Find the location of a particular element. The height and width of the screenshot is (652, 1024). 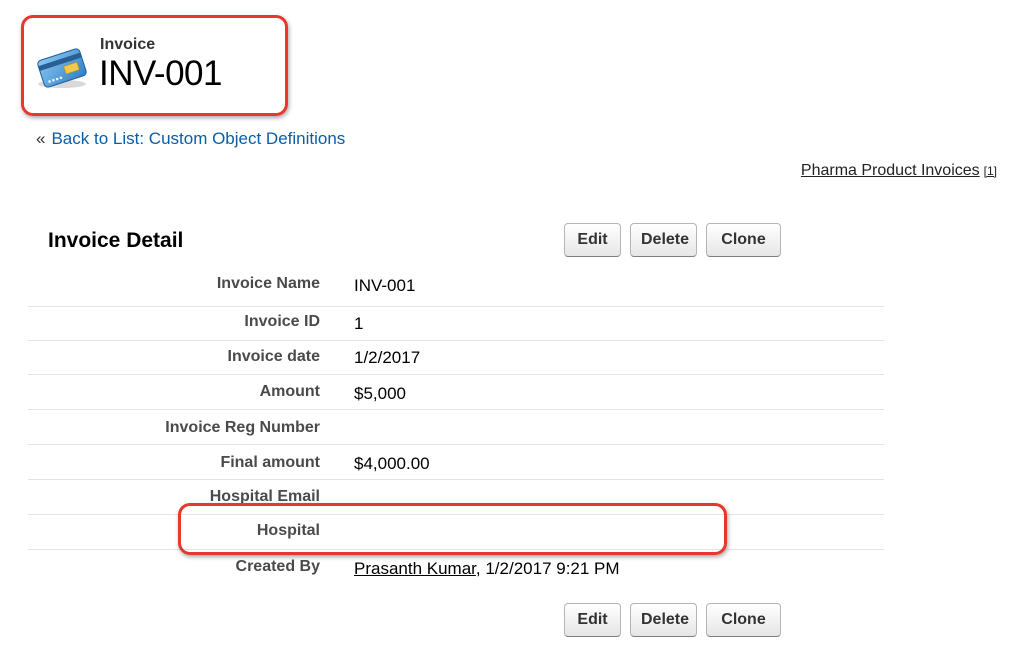

field-row-invoice-date: Invoice date 1/2/2017 is located at coordinates (456, 358).